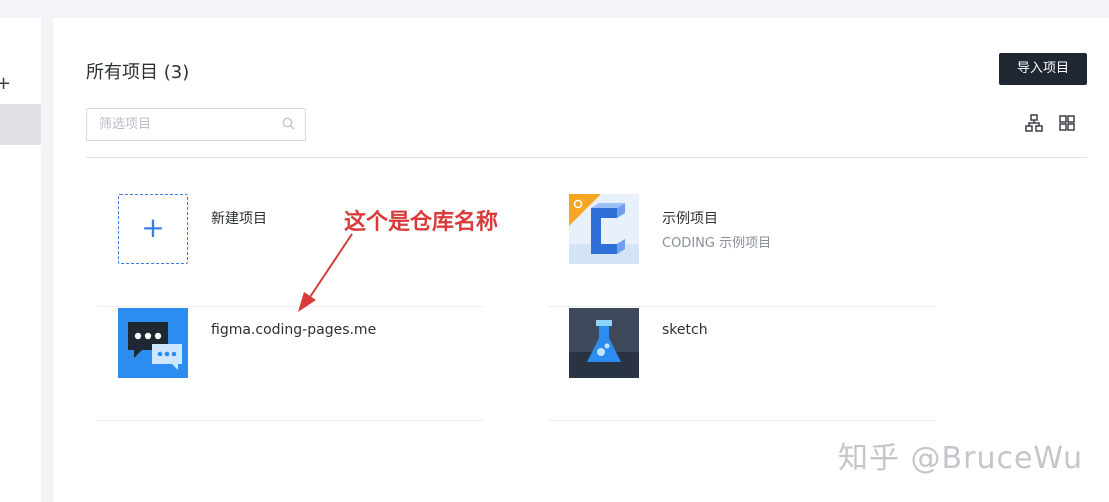 The image size is (1109, 502). I want to click on page-title: 所有项目 (3), so click(138, 72).